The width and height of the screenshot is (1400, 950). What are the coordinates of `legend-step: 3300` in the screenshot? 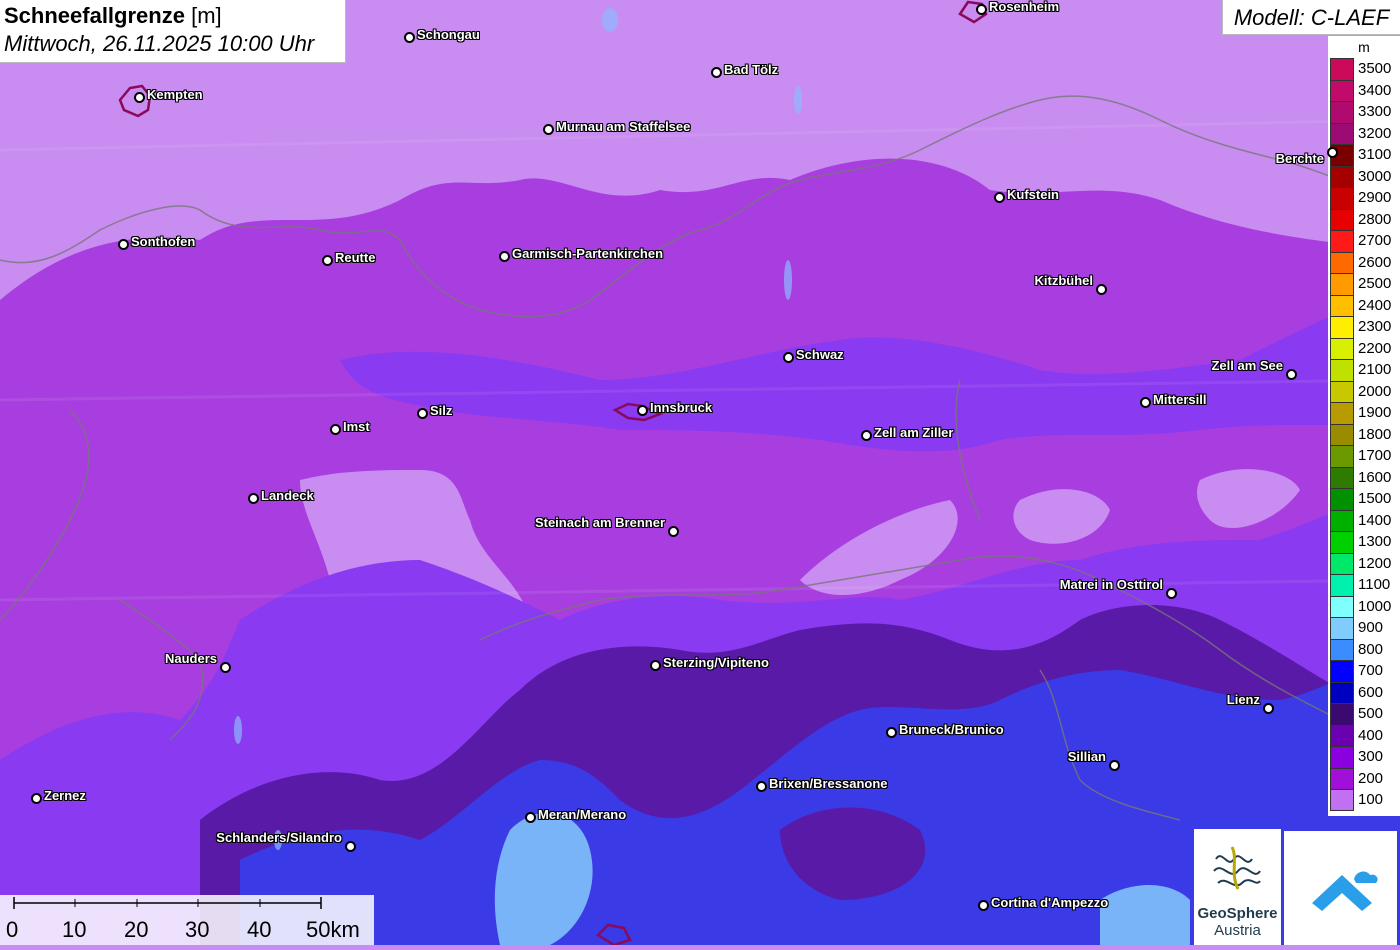 It's located at (1365, 112).